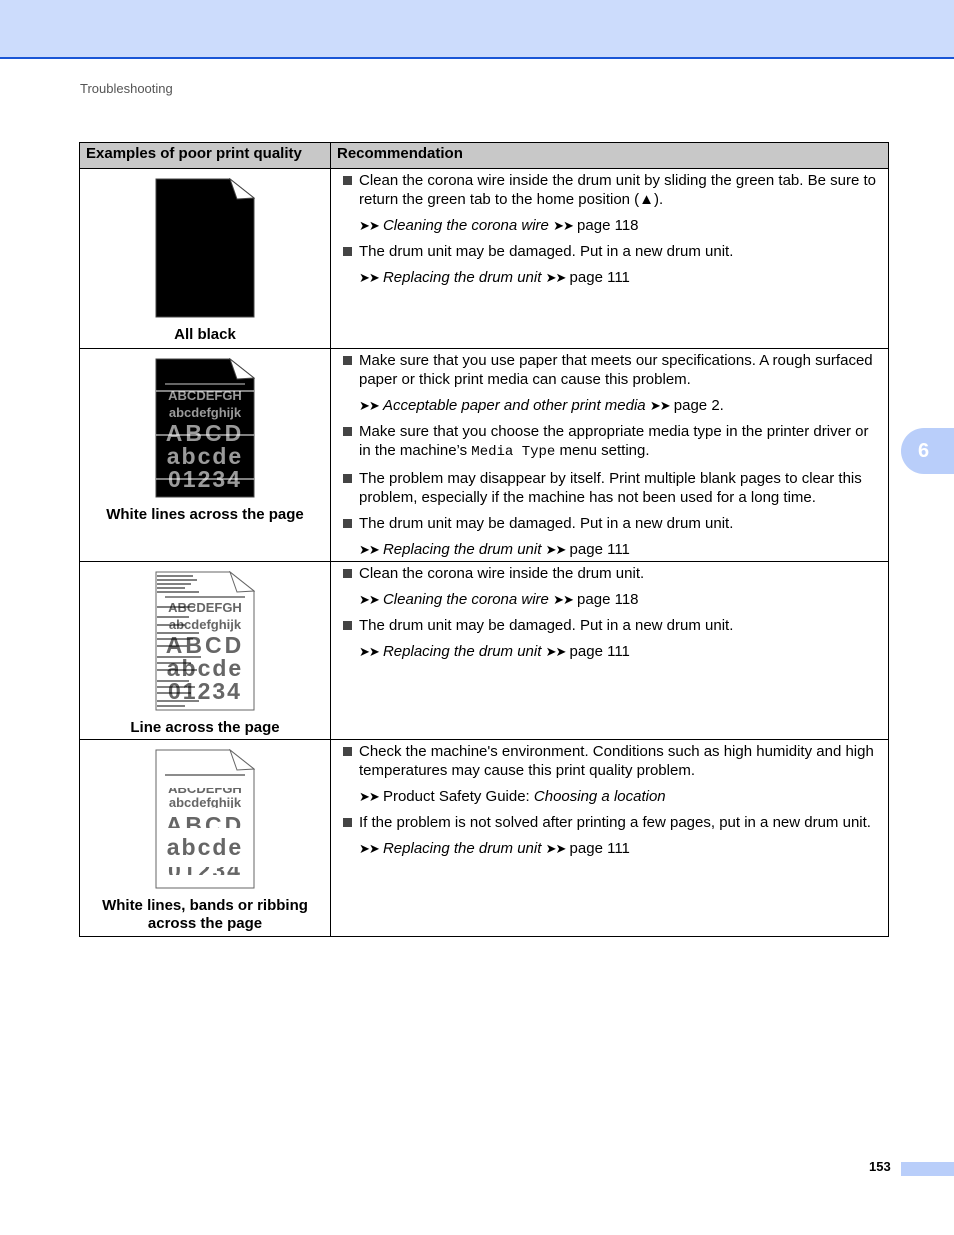  What do you see at coordinates (927, 1169) in the screenshot?
I see `page-number-bar` at bounding box center [927, 1169].